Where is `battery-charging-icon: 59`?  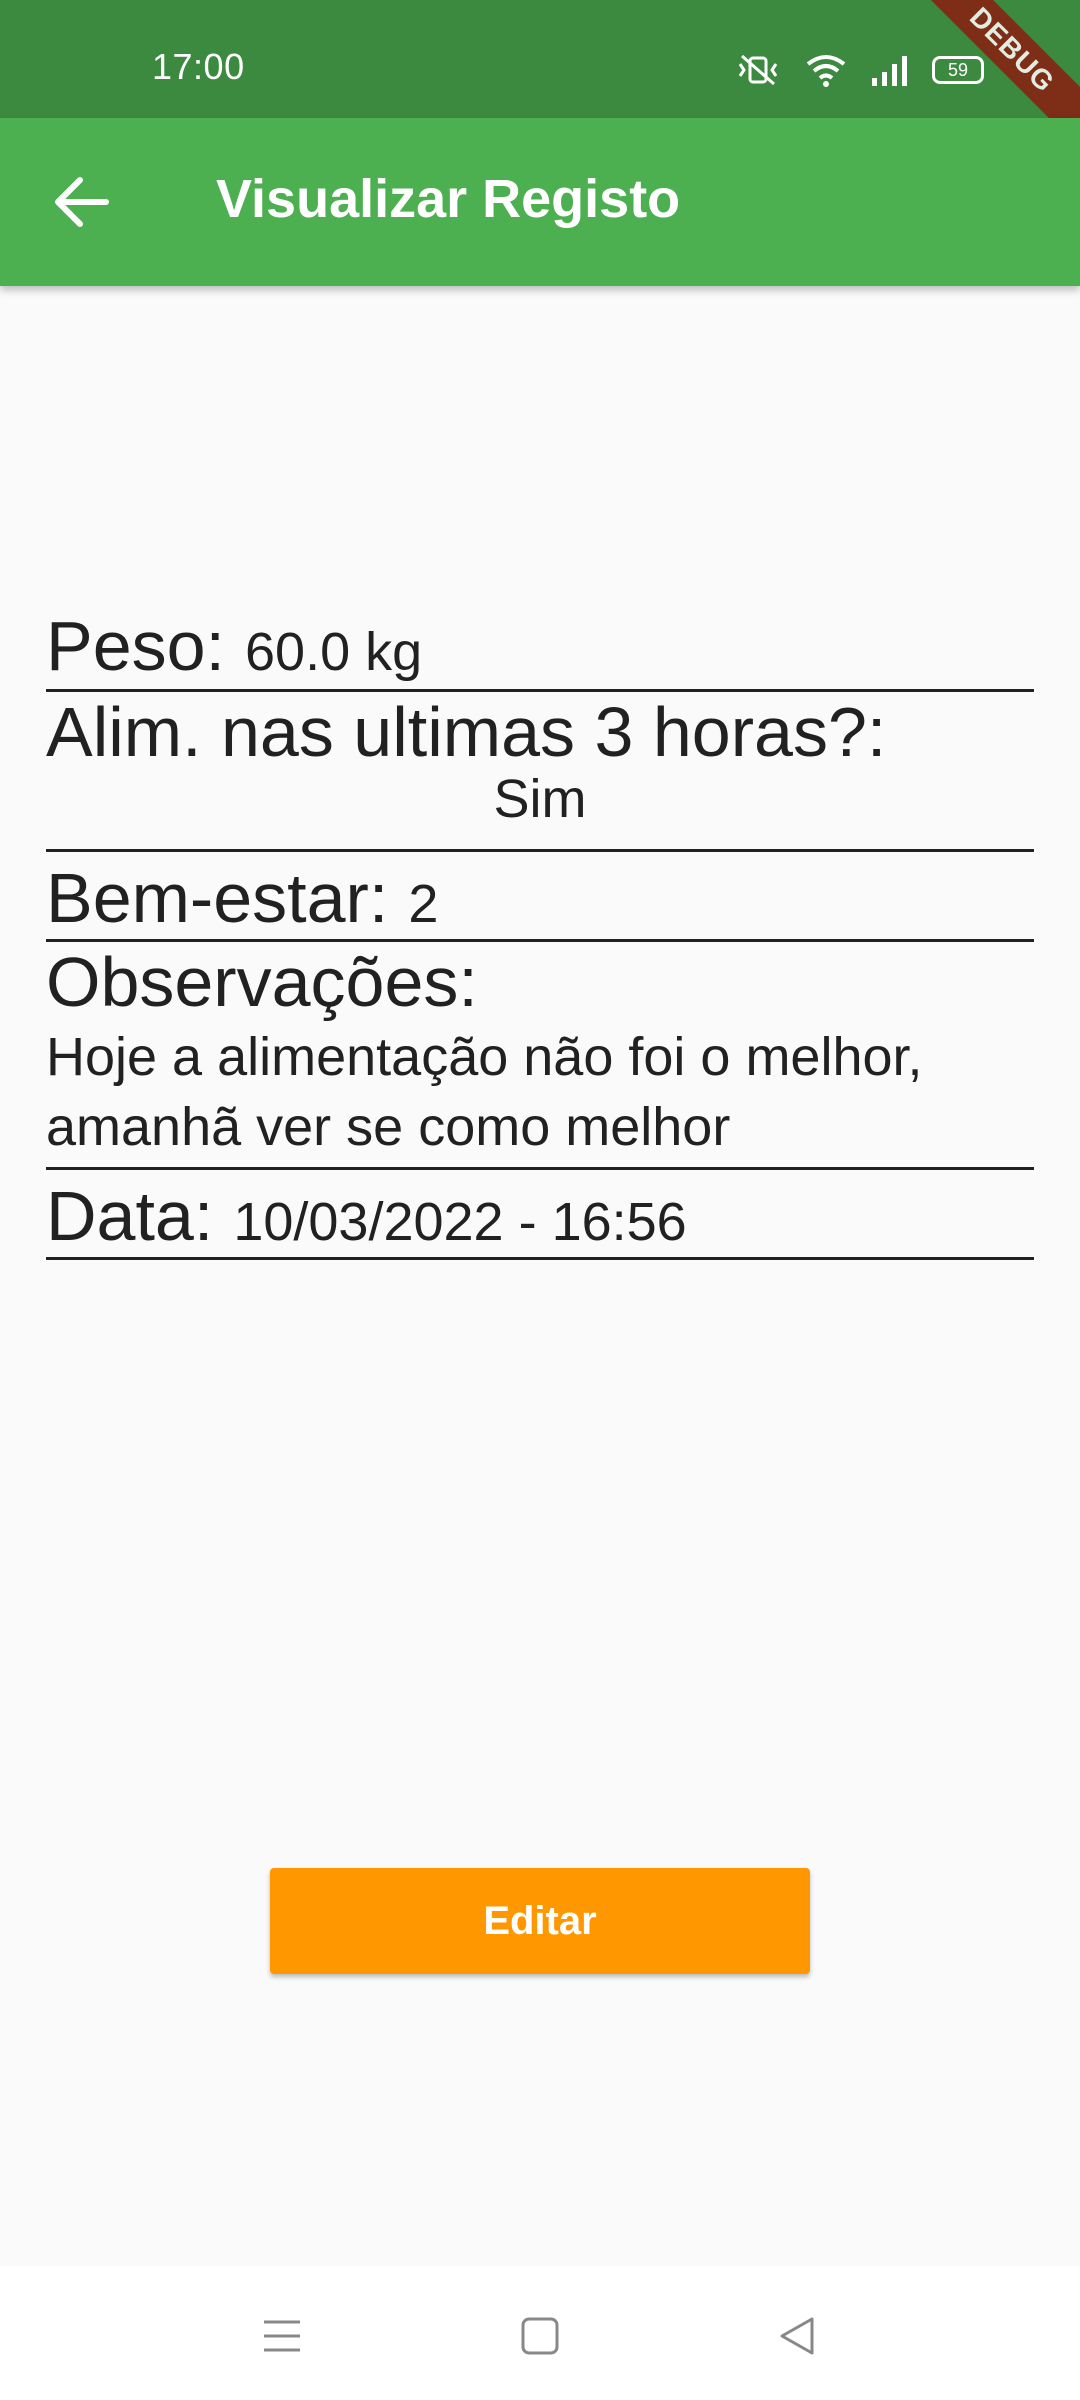
battery-charging-icon: 59 is located at coordinates (958, 70).